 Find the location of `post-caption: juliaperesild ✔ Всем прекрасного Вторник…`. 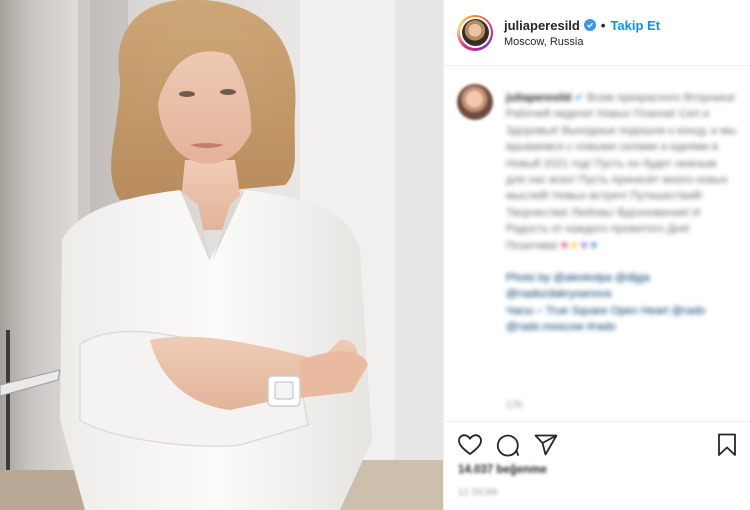

post-caption: juliaperesild ✔ Всем прекрасного Вторник… is located at coordinates (622, 213).